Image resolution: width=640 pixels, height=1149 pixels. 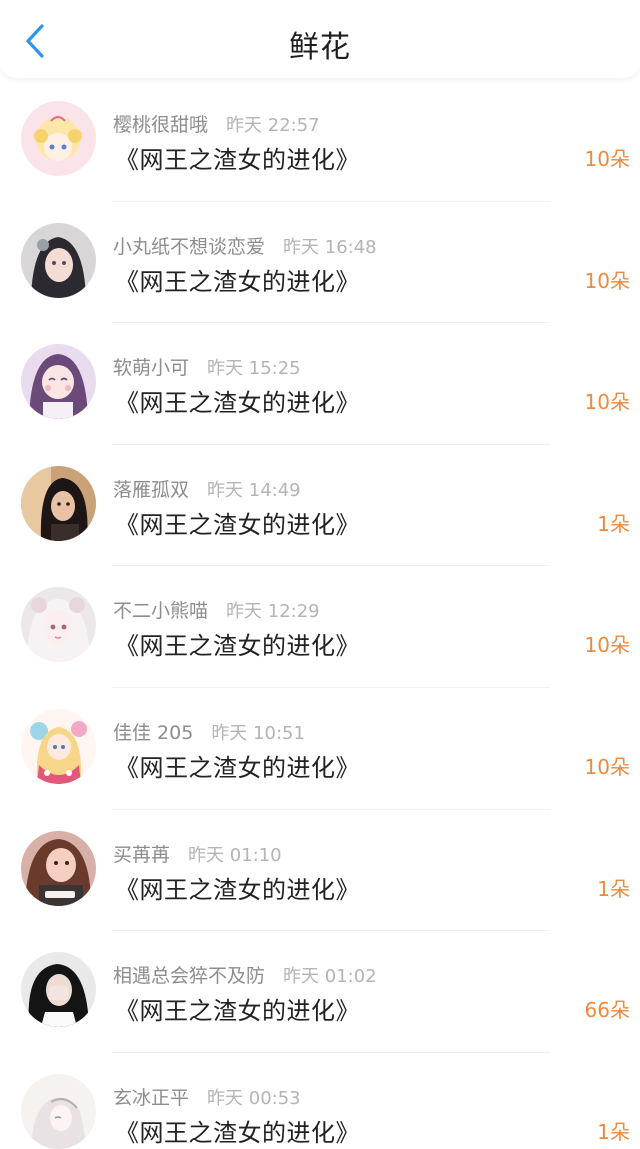 I want to click on list-item: 相遇总会猝不及防 昨天 01:02 《网王之渣女的进化》 66朵, so click(x=320, y=992).